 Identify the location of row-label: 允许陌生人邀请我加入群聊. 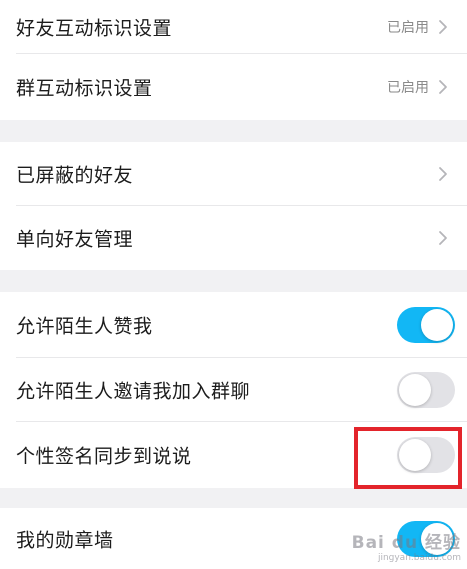
(133, 391).